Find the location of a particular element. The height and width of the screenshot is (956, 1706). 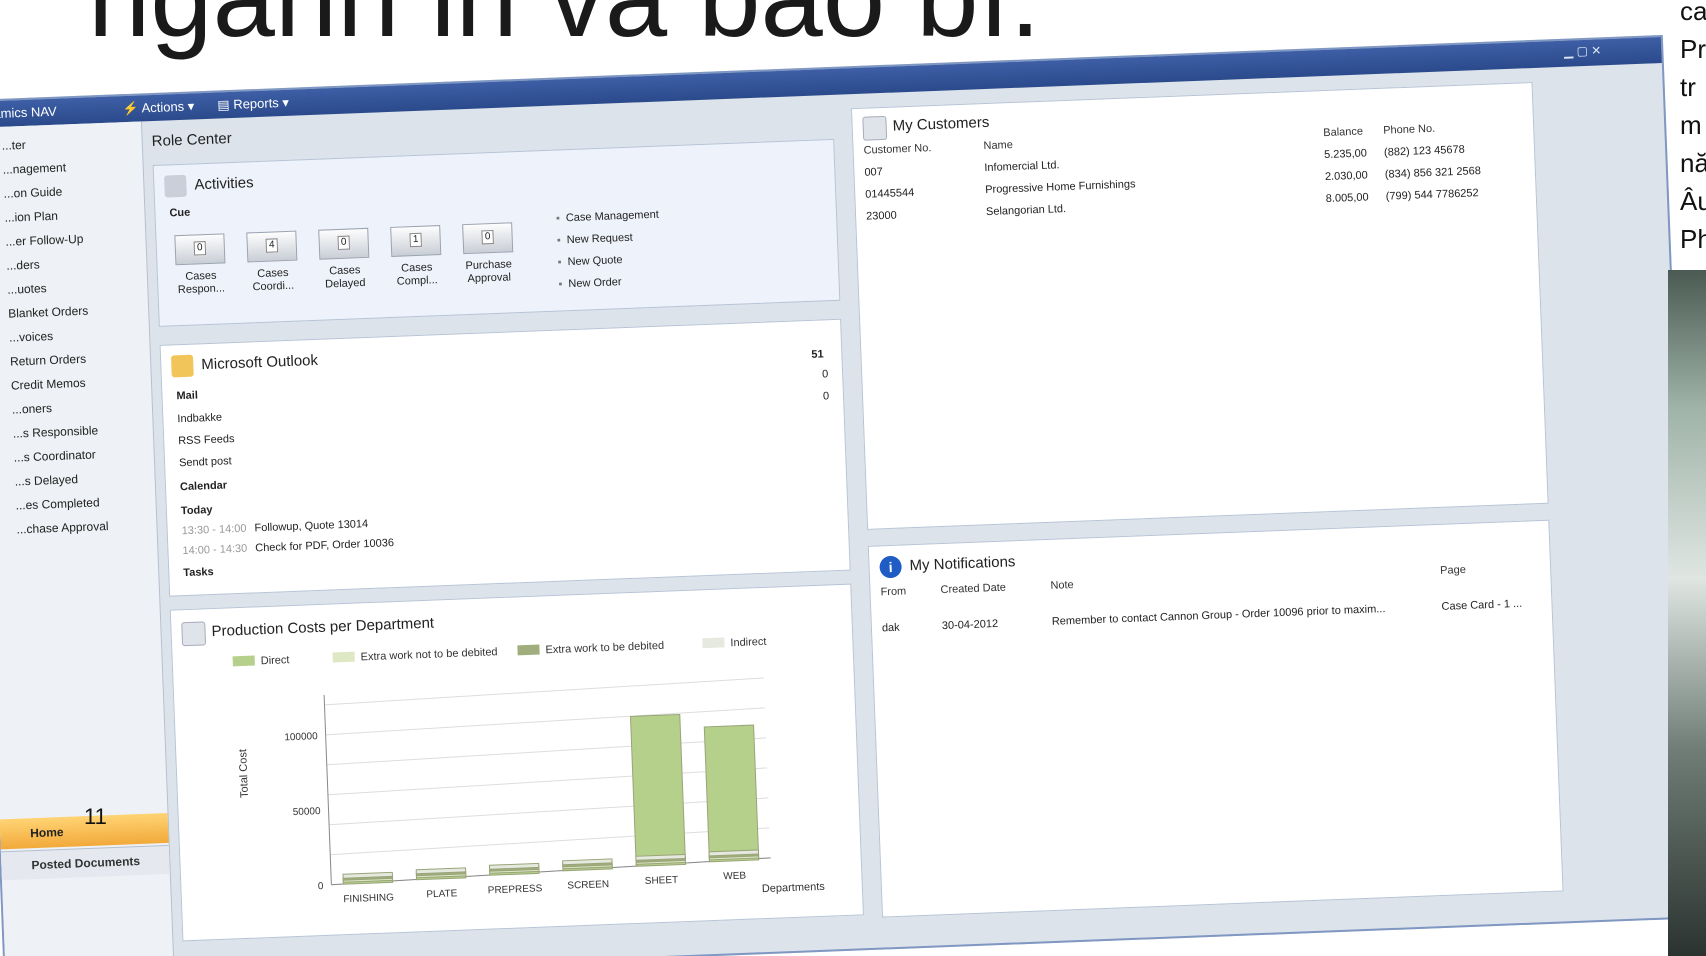

activities-icon is located at coordinates (175, 186).